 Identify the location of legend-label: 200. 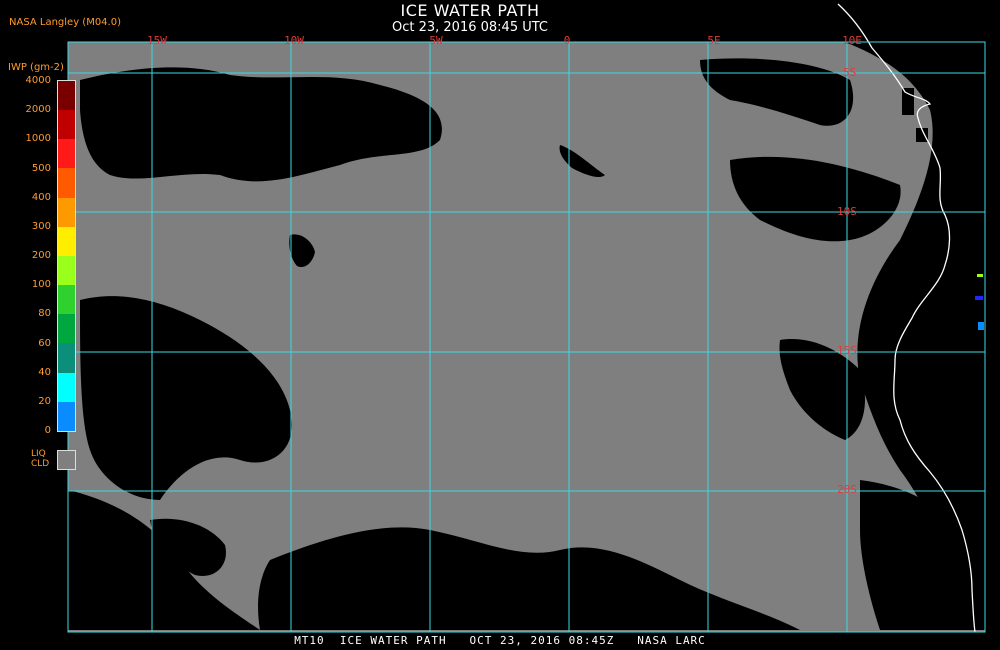
(41, 255).